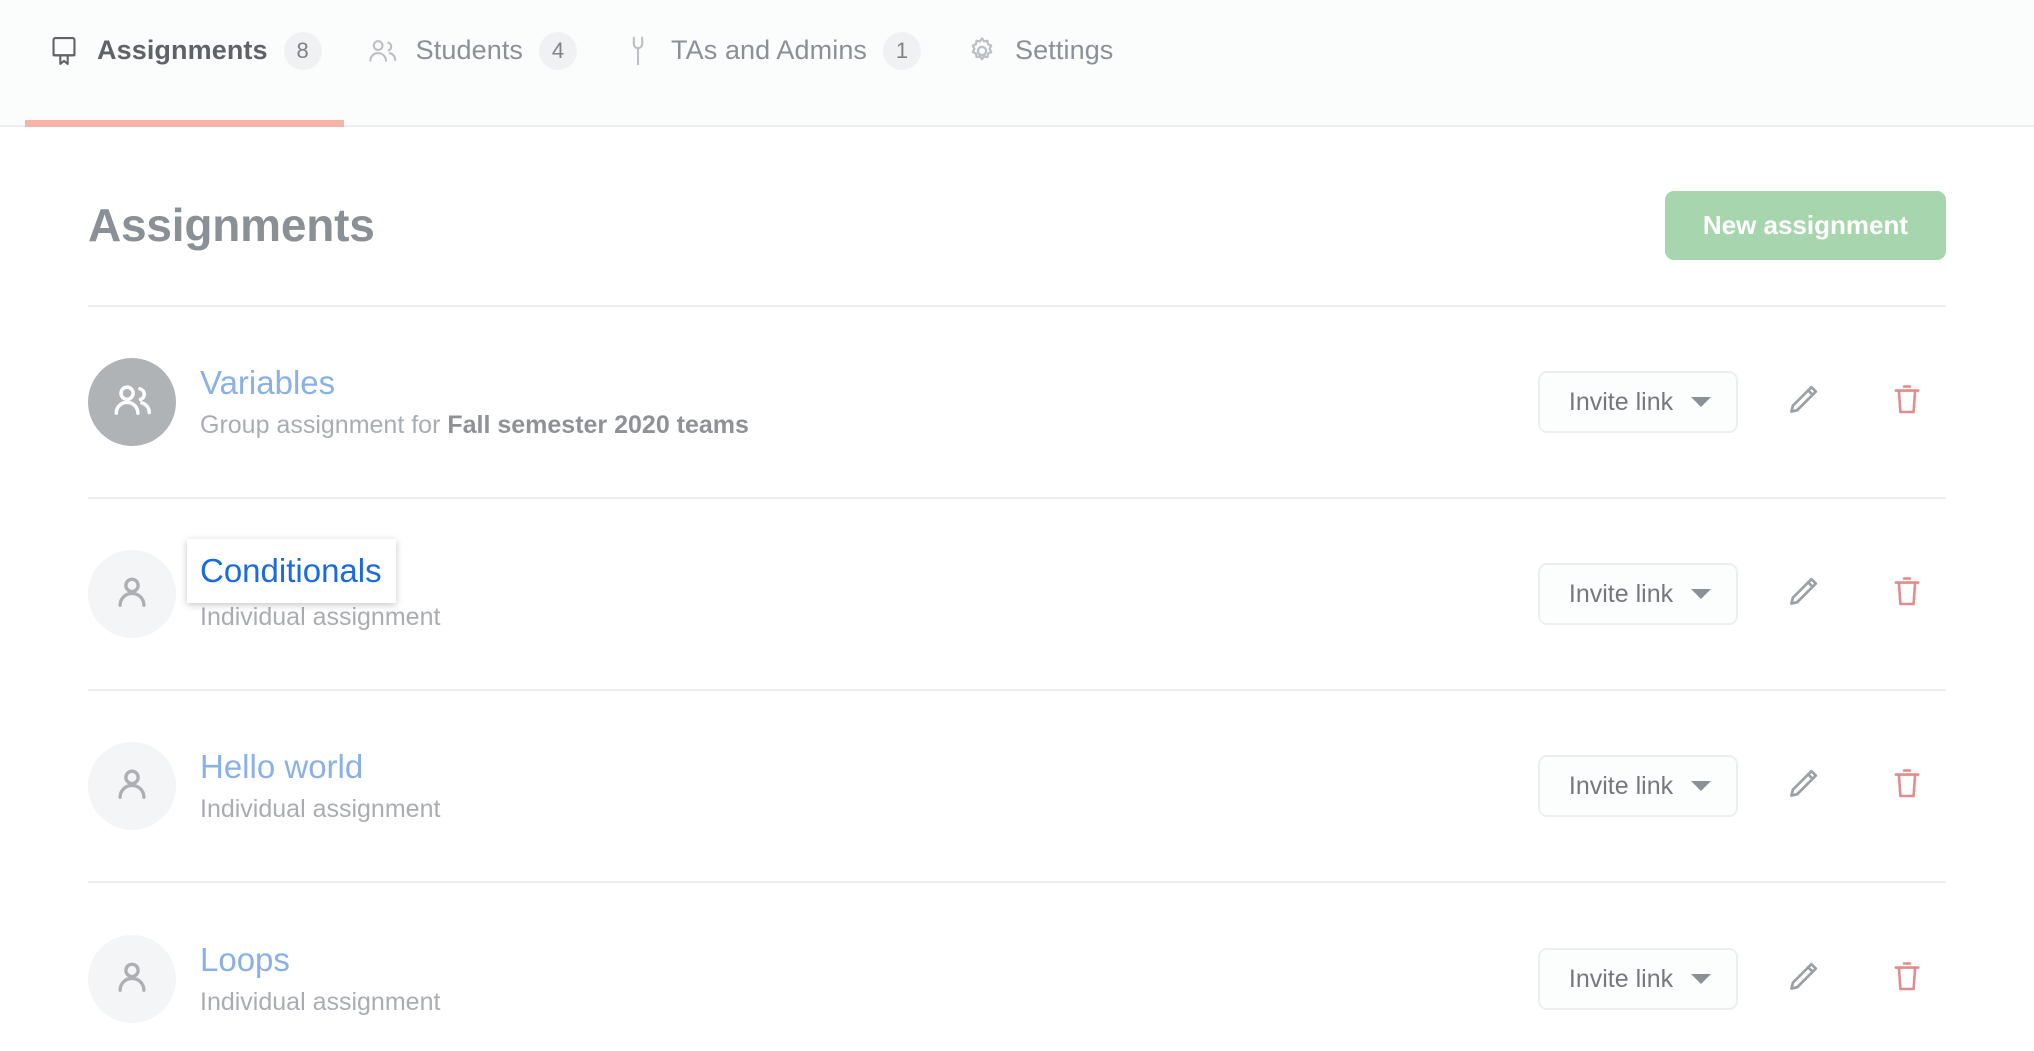 The image size is (2034, 1051). I want to click on assignment-subtitle-prefix: Group assignment for, so click(324, 425).